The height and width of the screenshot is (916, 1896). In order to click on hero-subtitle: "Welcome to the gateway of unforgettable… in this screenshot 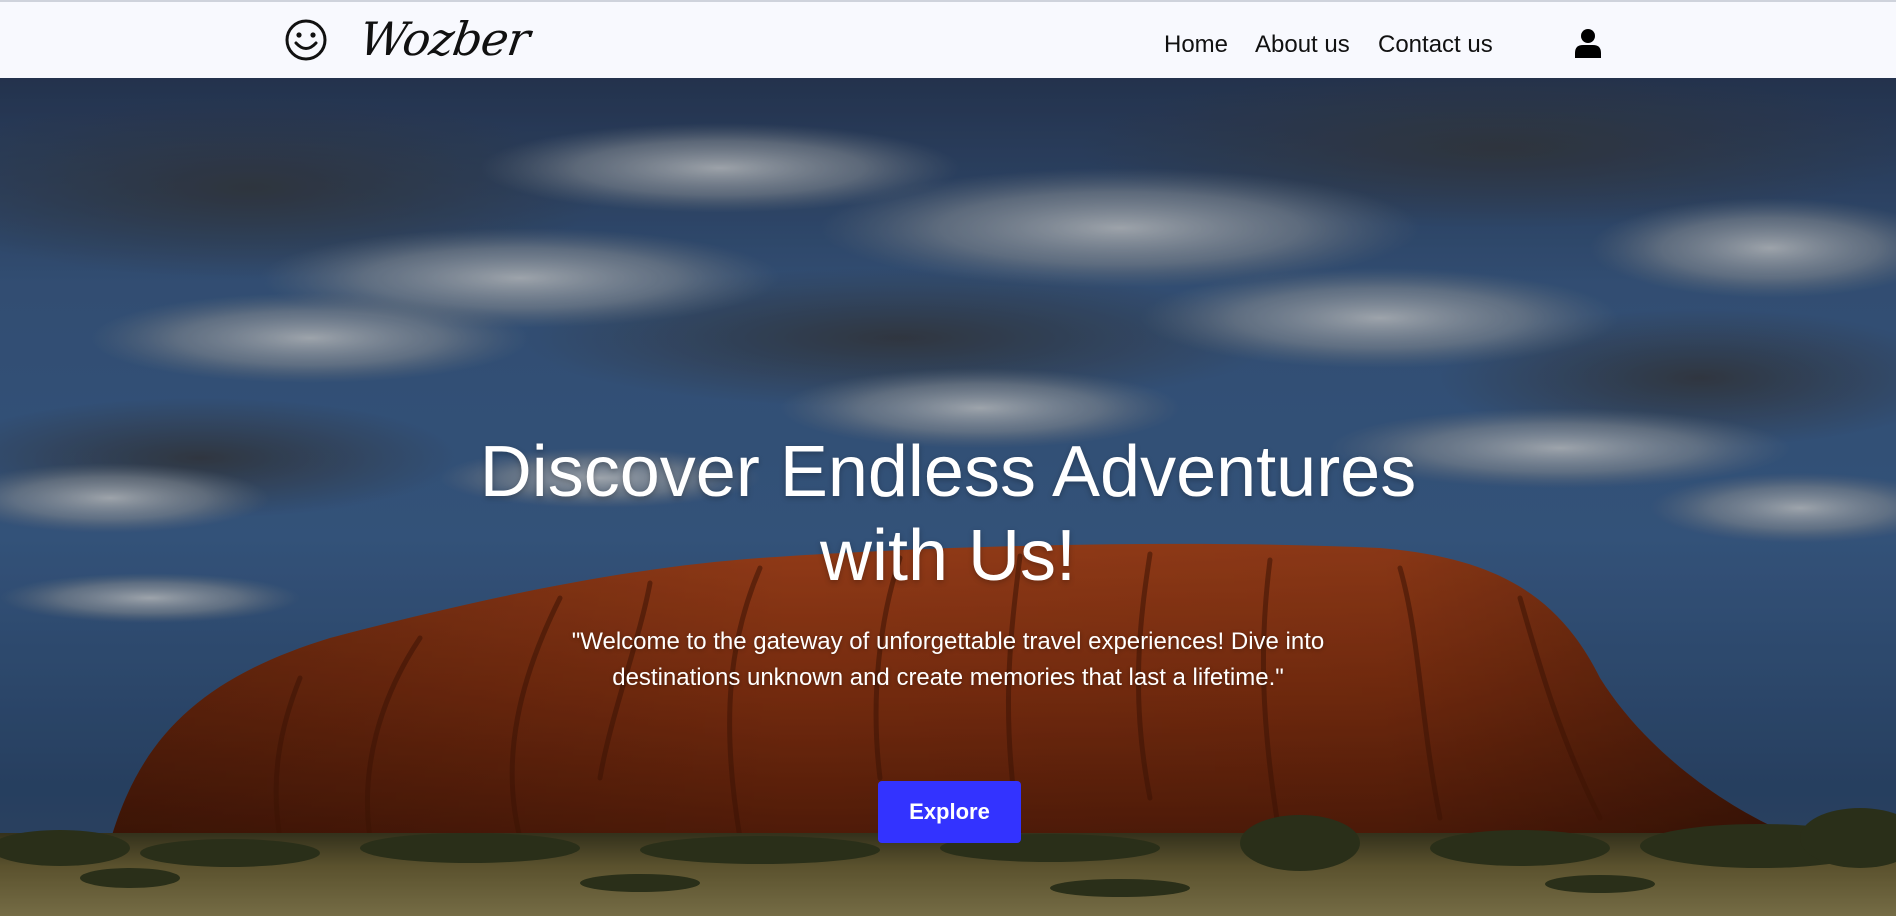, I will do `click(948, 660)`.